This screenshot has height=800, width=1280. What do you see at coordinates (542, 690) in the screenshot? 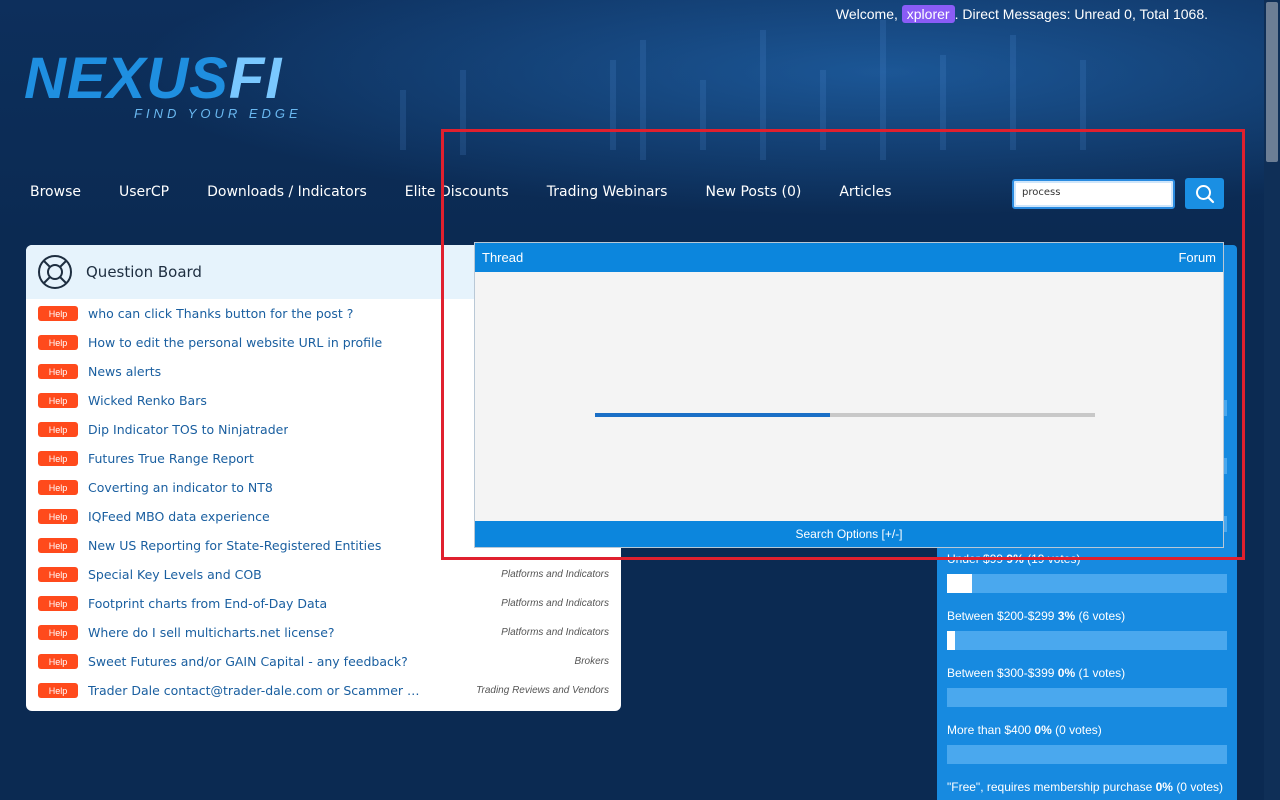
I see `question-forum: Trading Reviews and Vendors` at bounding box center [542, 690].